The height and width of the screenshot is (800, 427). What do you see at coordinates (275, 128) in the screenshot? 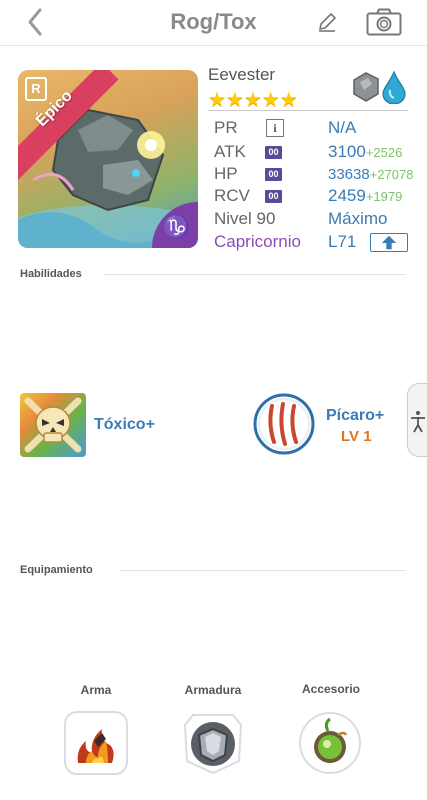
I see `info-icon: i` at bounding box center [275, 128].